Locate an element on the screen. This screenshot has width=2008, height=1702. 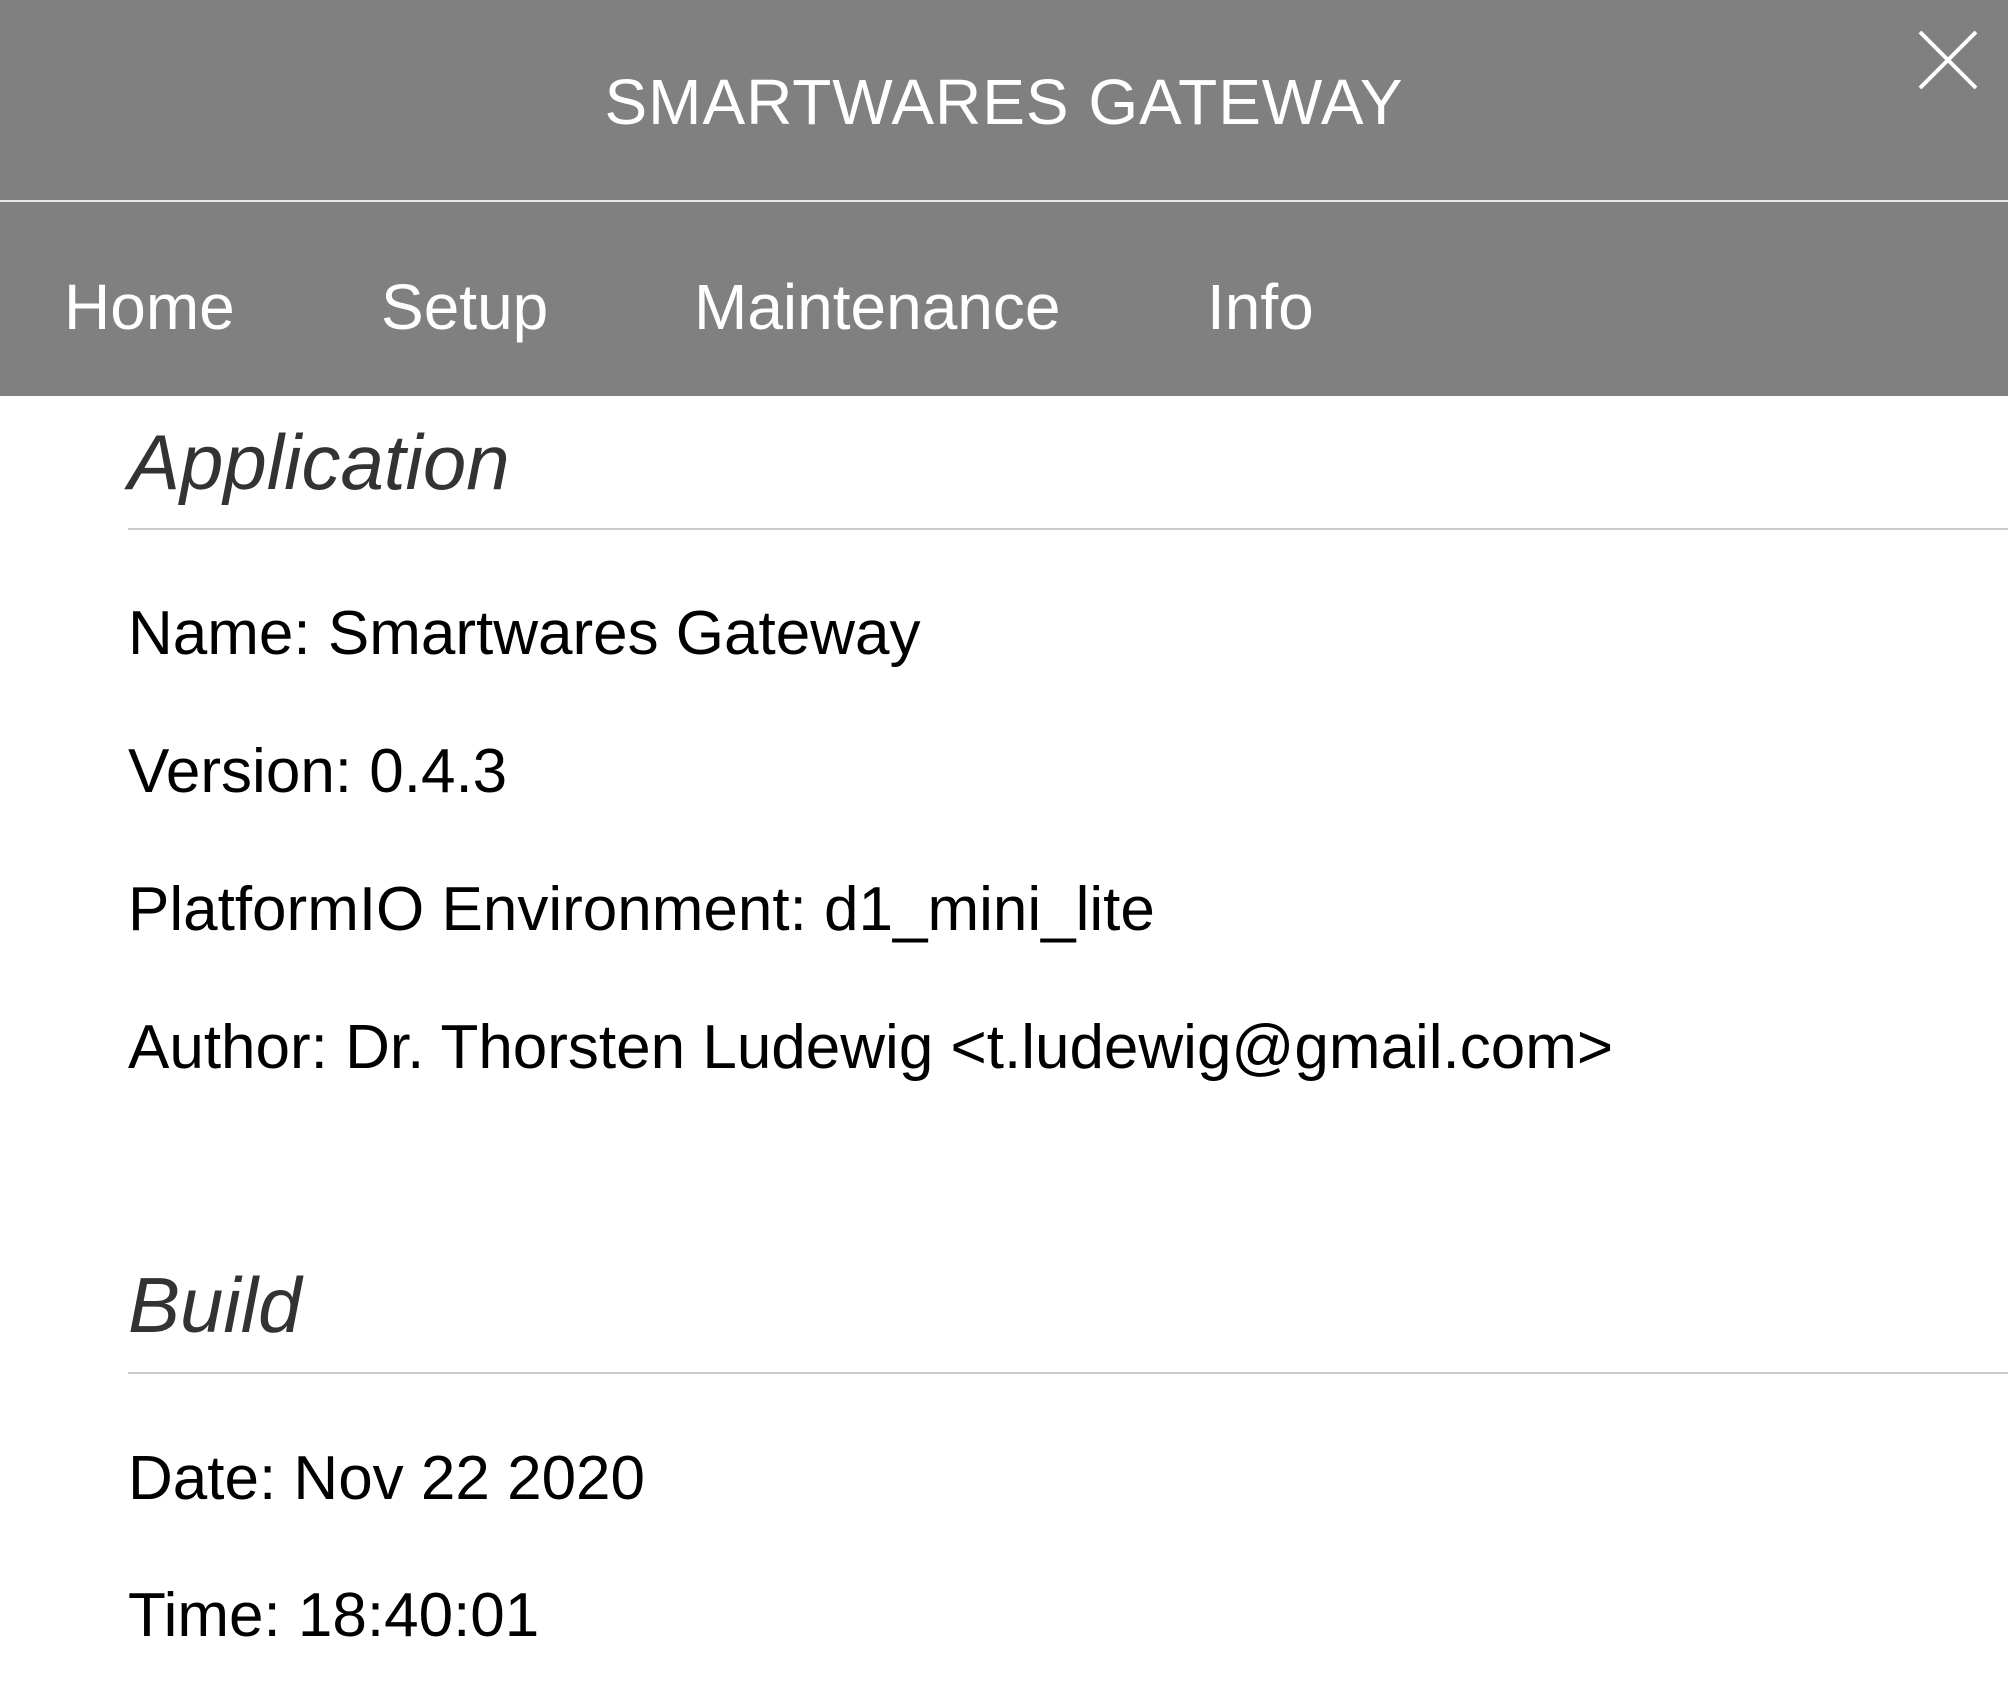
section-heading-build: Build is located at coordinates (215, 1305).